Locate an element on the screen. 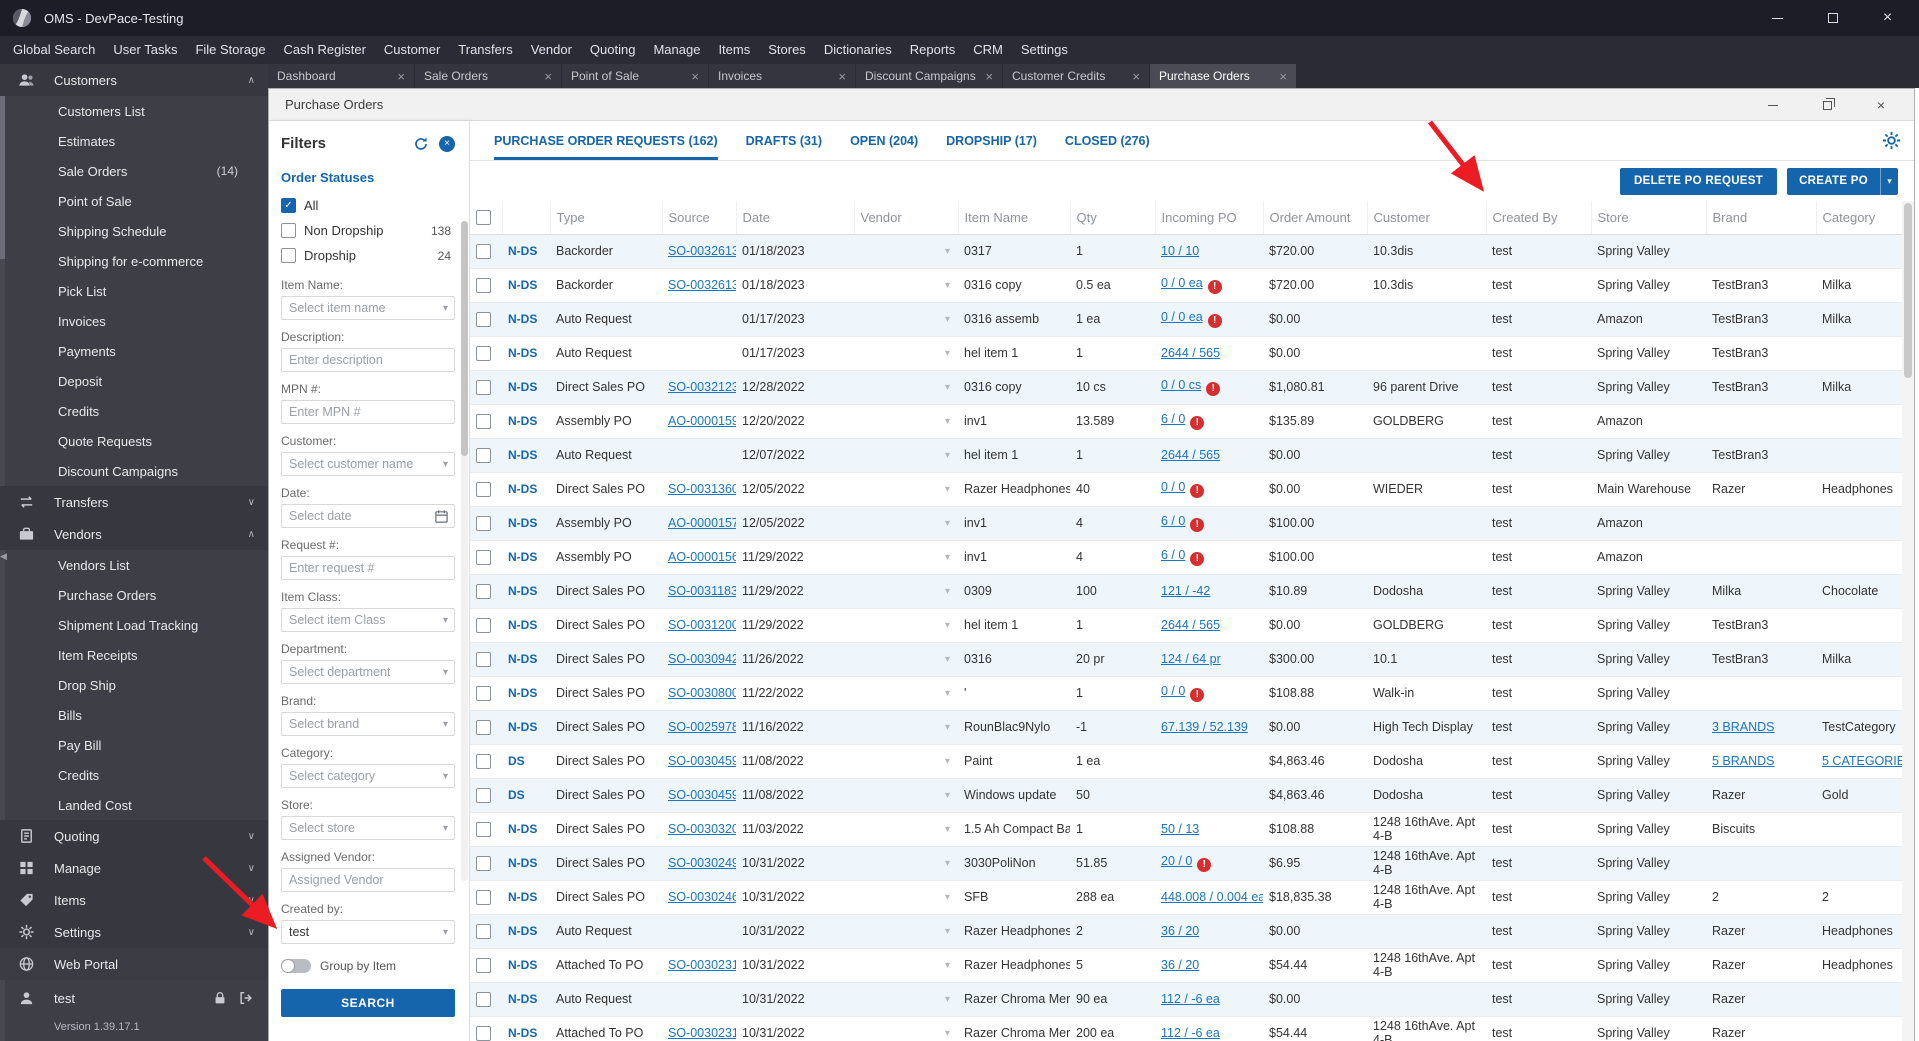 This screenshot has height=1041, width=1919. filter-input-item-name: Select item name ▾ is located at coordinates (368, 308).